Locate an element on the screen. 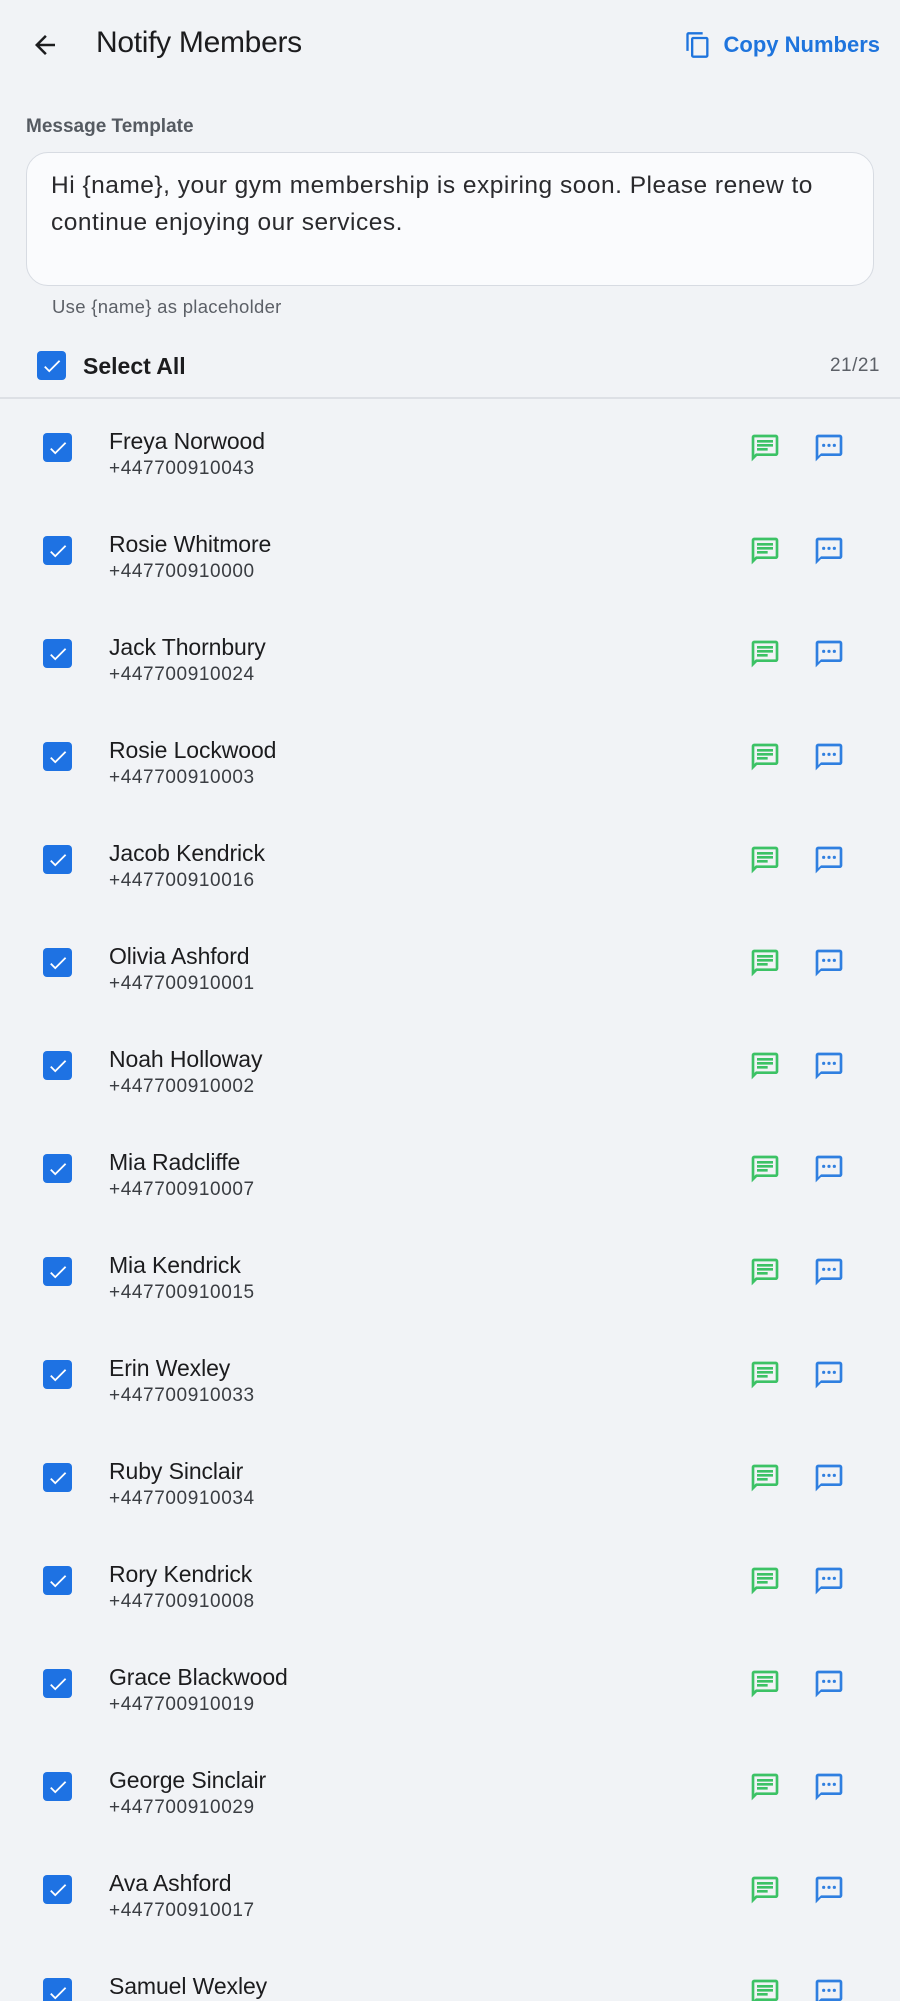 This screenshot has width=900, height=2001. member-row: Jack Thornbury +447700910024 is located at coordinates (450, 655).